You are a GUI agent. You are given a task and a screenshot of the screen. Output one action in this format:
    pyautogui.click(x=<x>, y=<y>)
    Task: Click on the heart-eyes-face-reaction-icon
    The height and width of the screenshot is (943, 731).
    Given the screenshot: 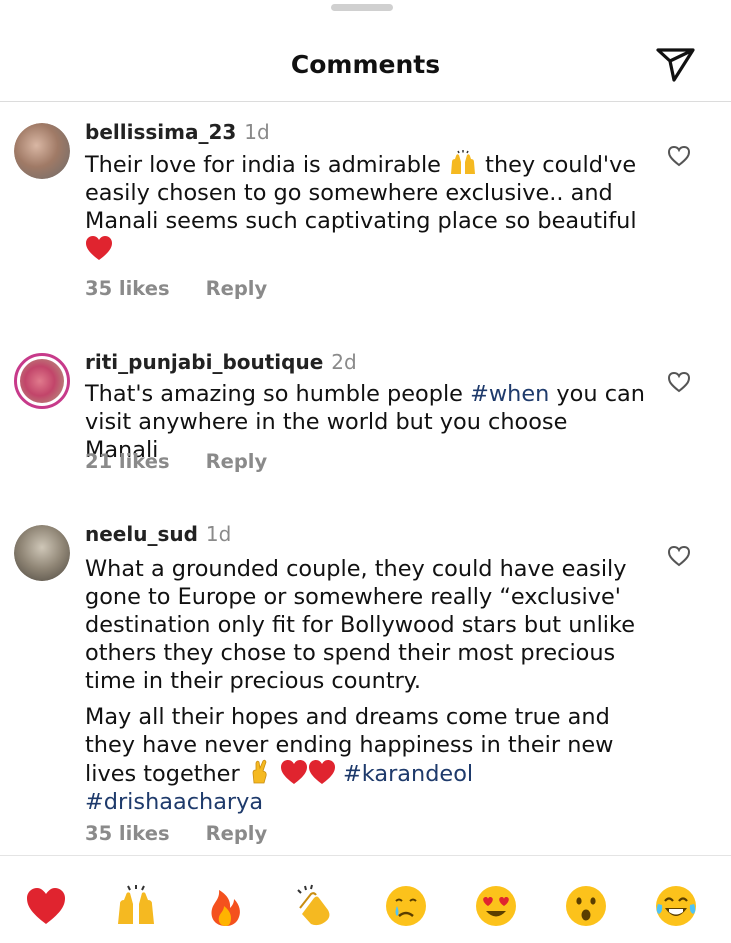 What is the action you would take?
    pyautogui.click(x=496, y=906)
    